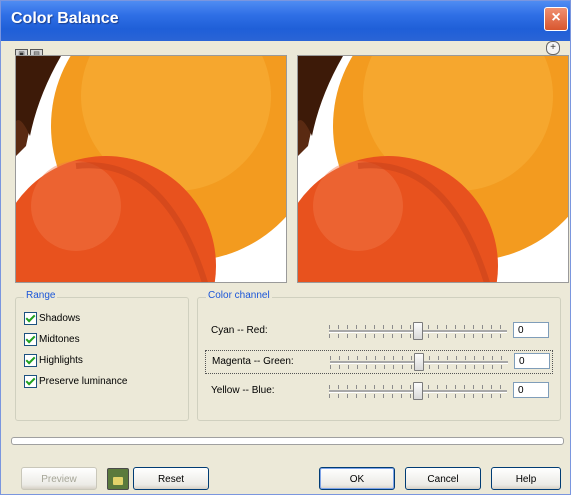 The height and width of the screenshot is (495, 571). I want to click on cancel-button: Cancel, so click(443, 478).